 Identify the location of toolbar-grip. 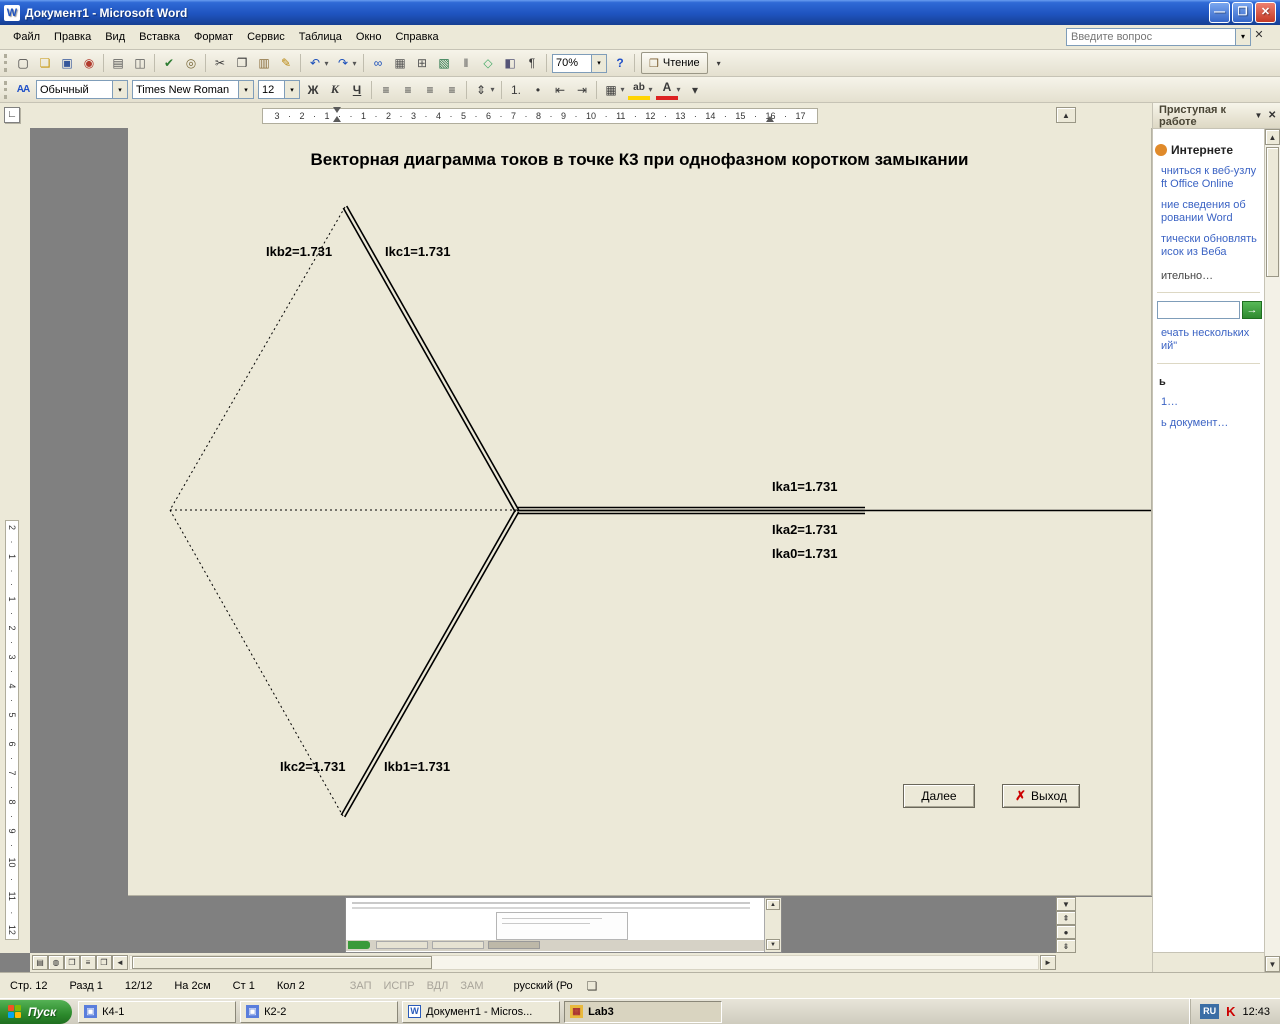
(6, 89).